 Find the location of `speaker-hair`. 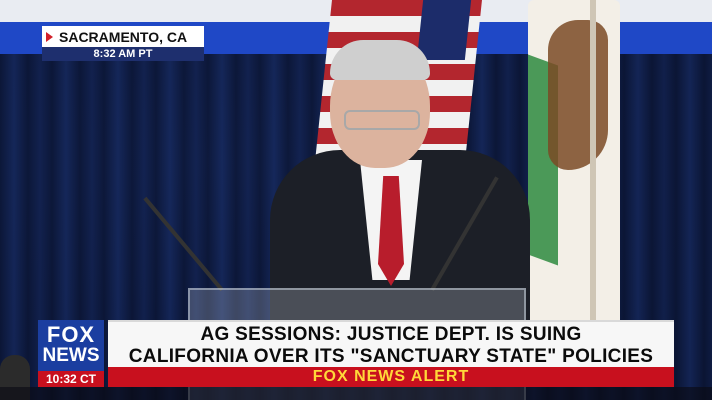

speaker-hair is located at coordinates (380, 60).